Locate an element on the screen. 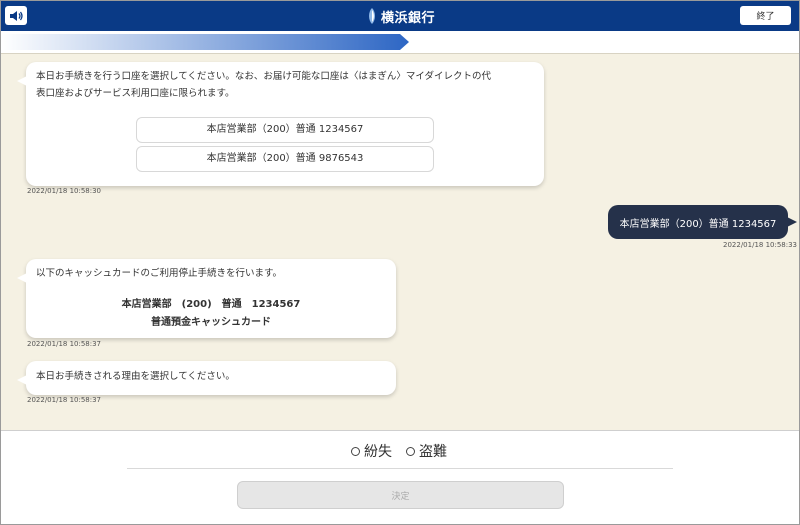 The image size is (800, 525). radio-stolen: 盗難 is located at coordinates (426, 451).